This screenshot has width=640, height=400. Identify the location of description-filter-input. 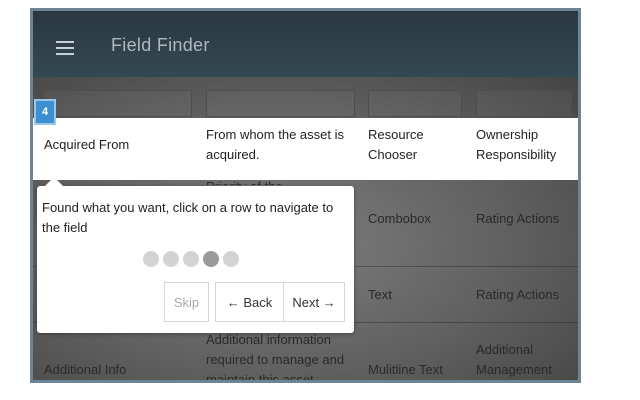
(280, 103).